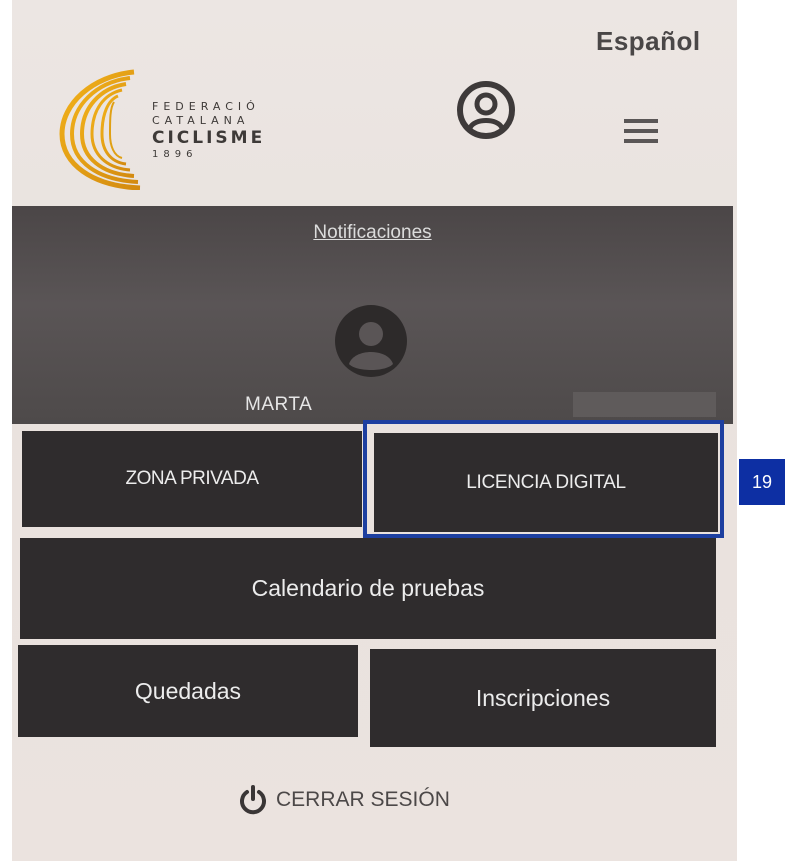  What do you see at coordinates (201, 120) in the screenshot?
I see `logo-line-2: CATALANA` at bounding box center [201, 120].